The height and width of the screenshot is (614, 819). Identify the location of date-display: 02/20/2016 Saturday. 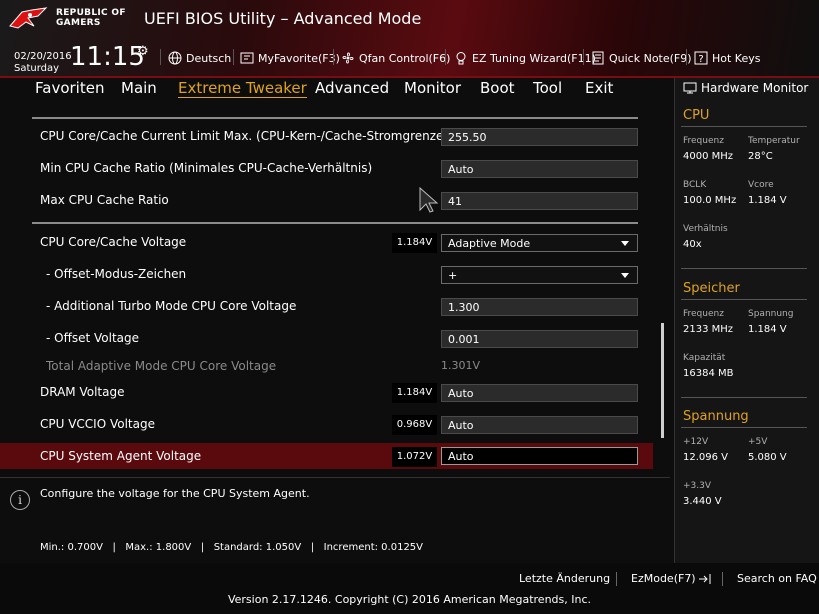
(43, 63).